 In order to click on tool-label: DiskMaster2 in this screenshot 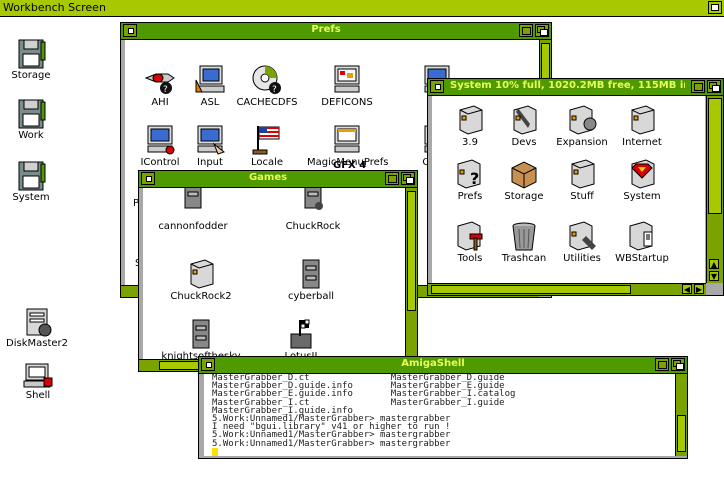, I will do `click(37, 343)`.